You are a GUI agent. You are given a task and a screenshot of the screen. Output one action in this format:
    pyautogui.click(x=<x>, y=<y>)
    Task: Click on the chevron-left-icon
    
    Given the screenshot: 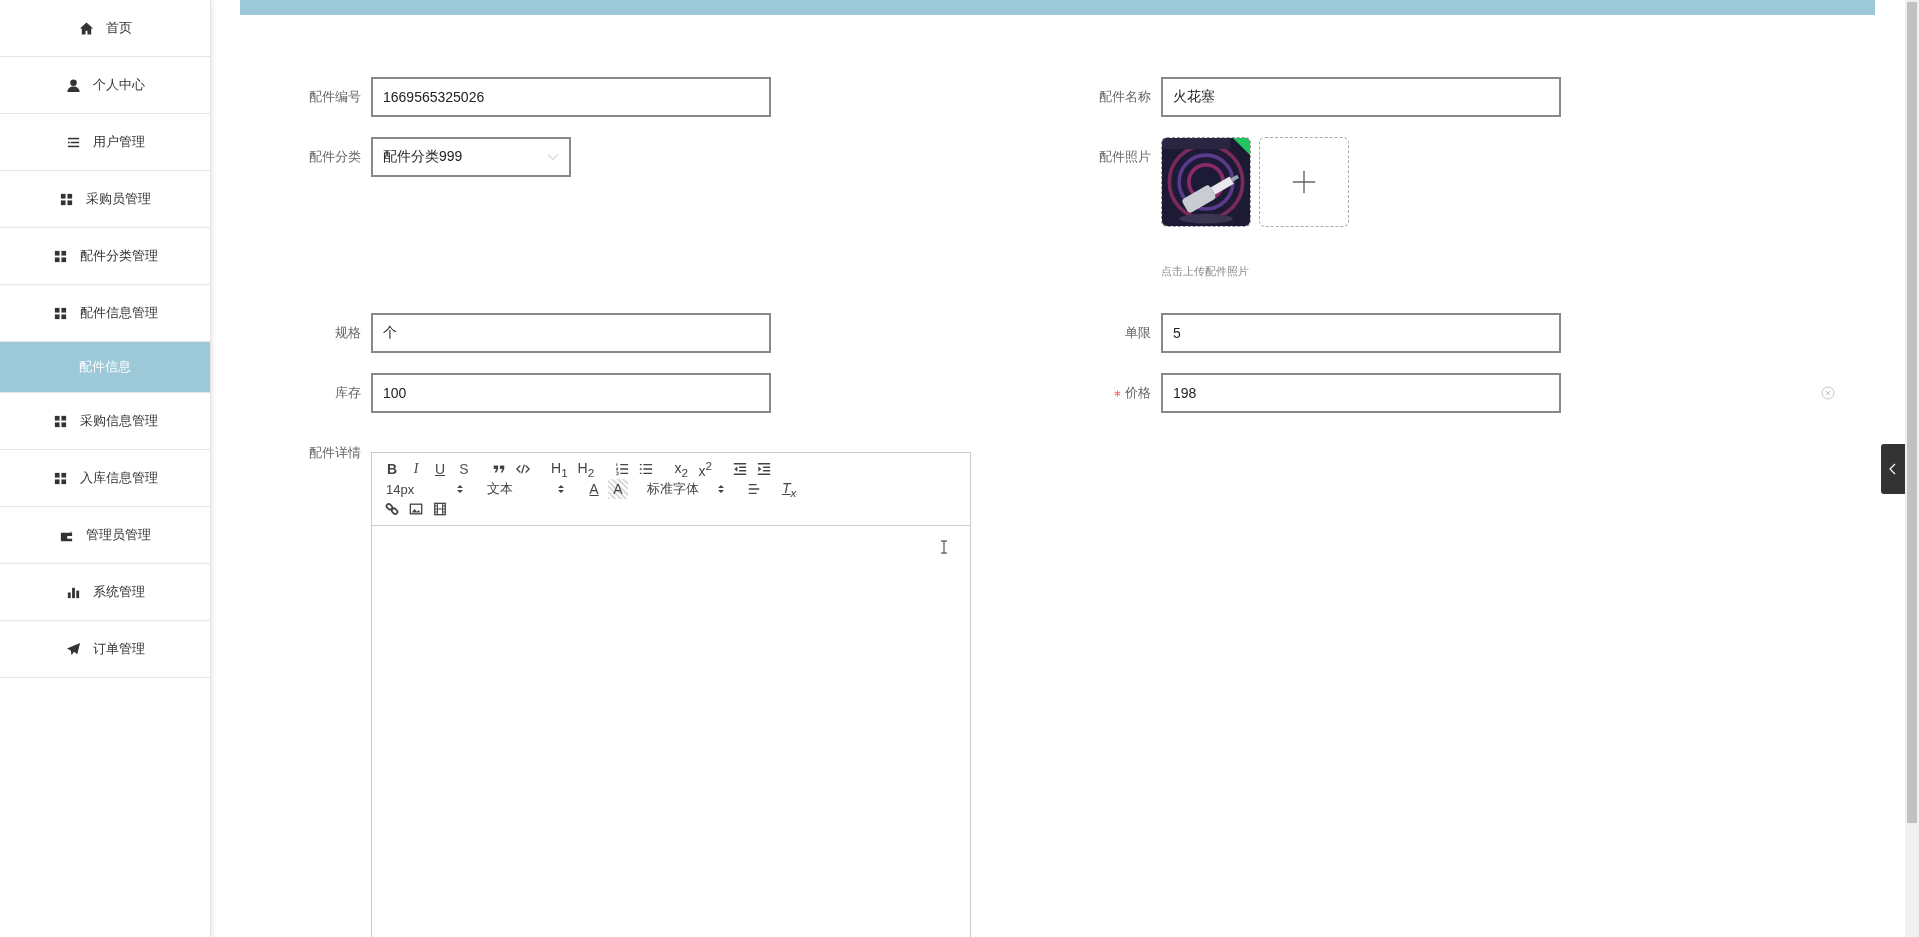 What is the action you would take?
    pyautogui.click(x=1893, y=469)
    